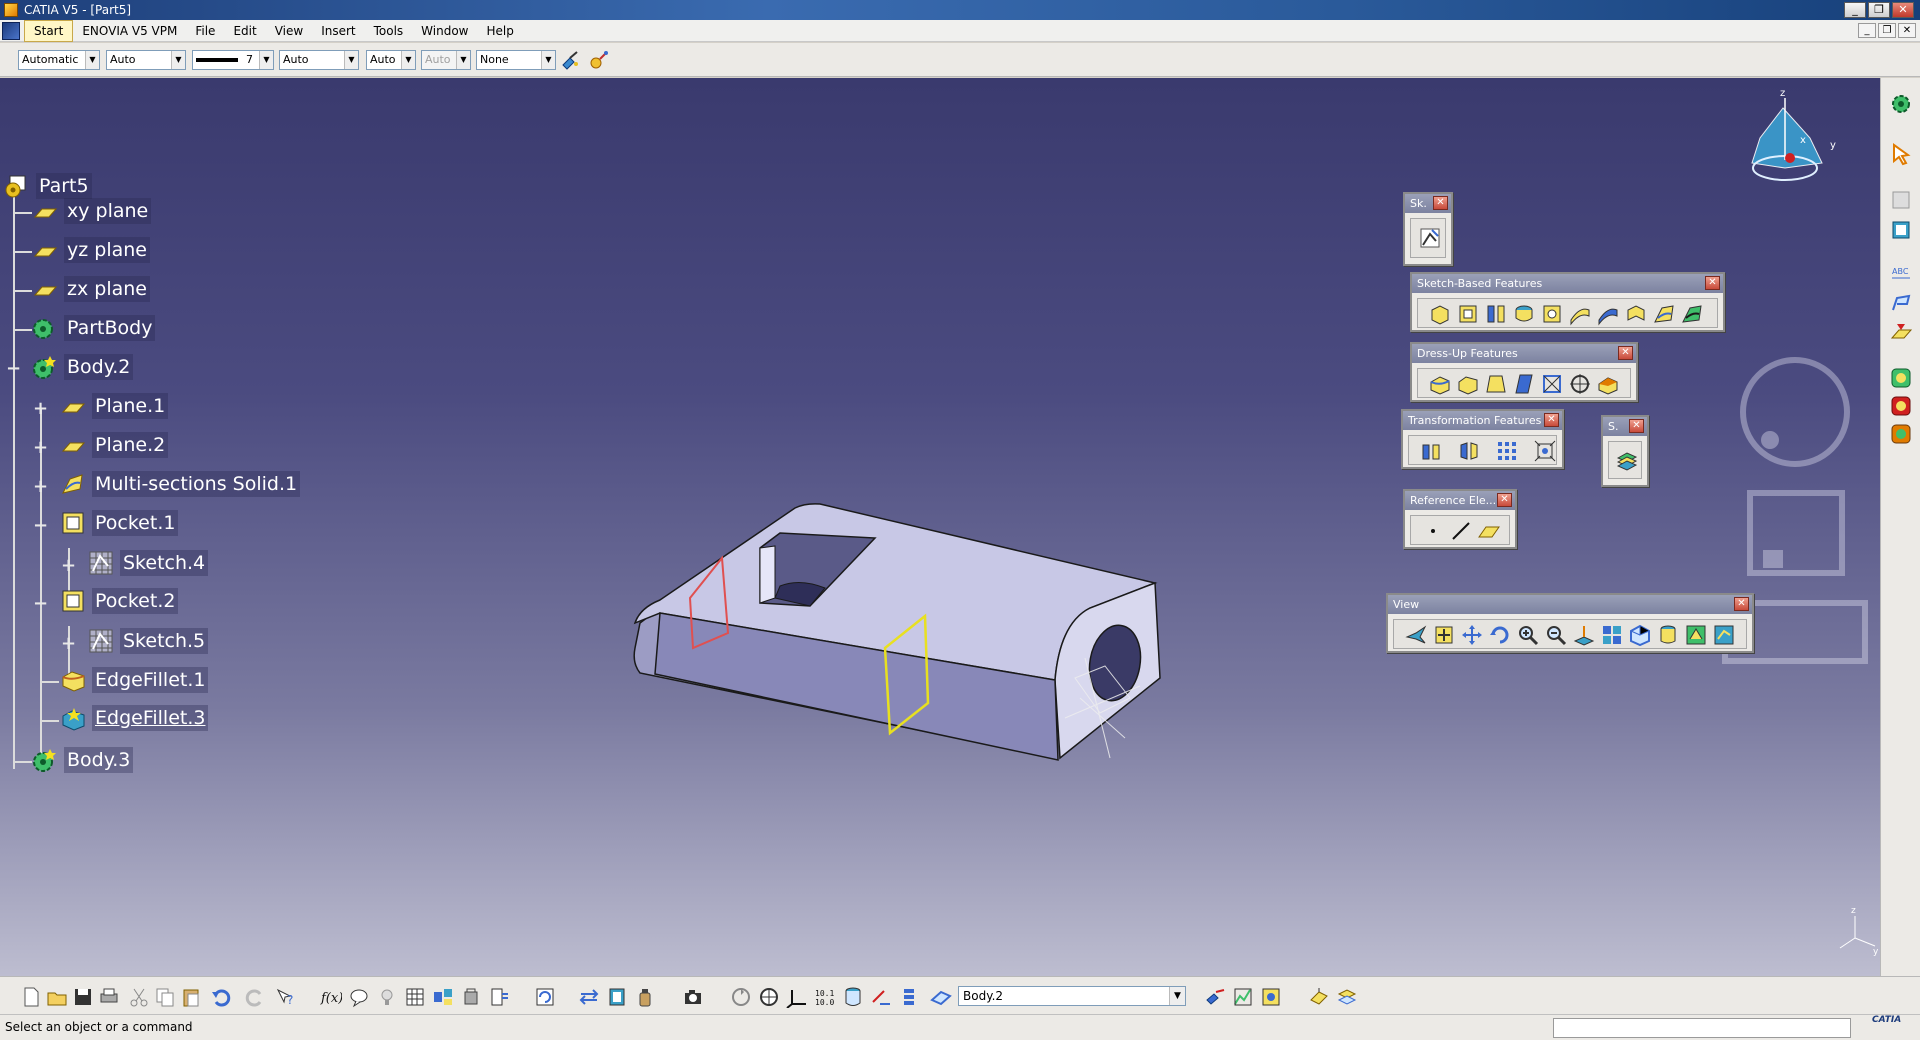 This screenshot has height=1040, width=1920. Describe the element at coordinates (500, 31) in the screenshot. I see `menu-help: Help` at that location.